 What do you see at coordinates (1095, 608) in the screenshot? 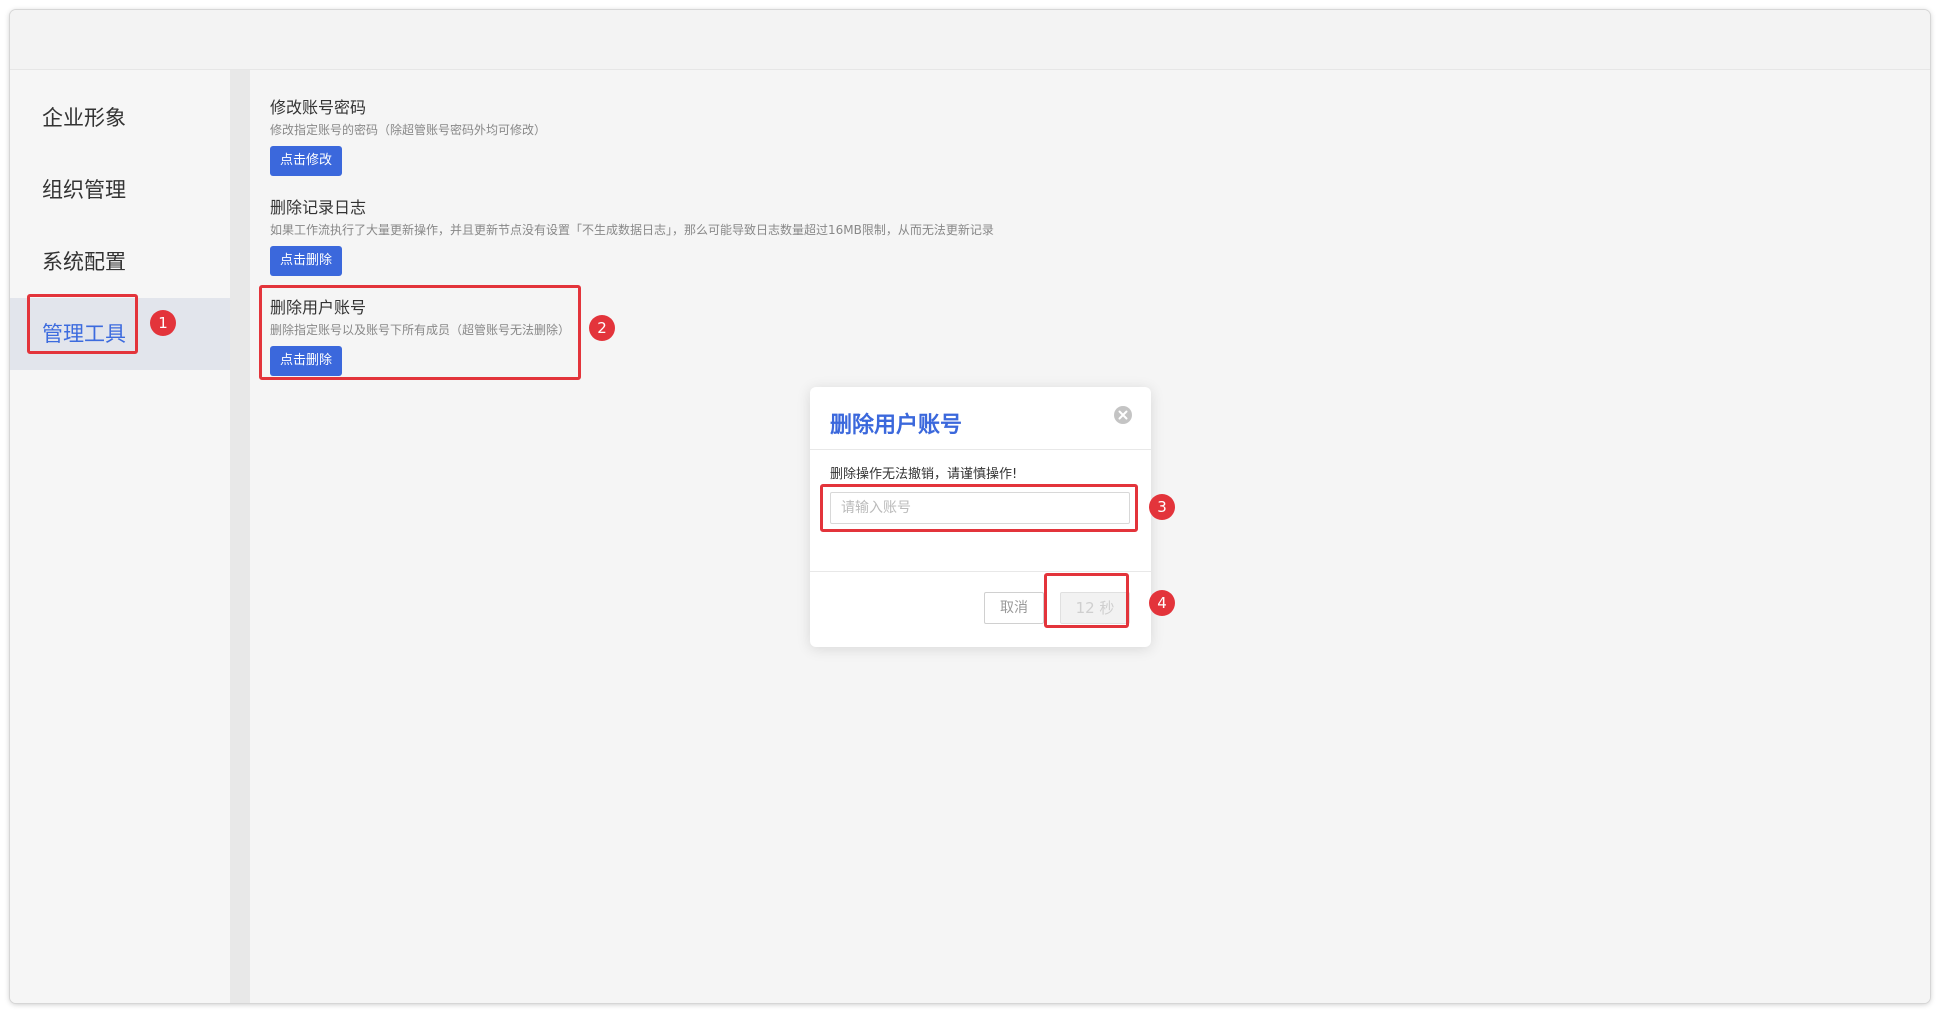
I see `confirm-countdown-button: 12 秒` at bounding box center [1095, 608].